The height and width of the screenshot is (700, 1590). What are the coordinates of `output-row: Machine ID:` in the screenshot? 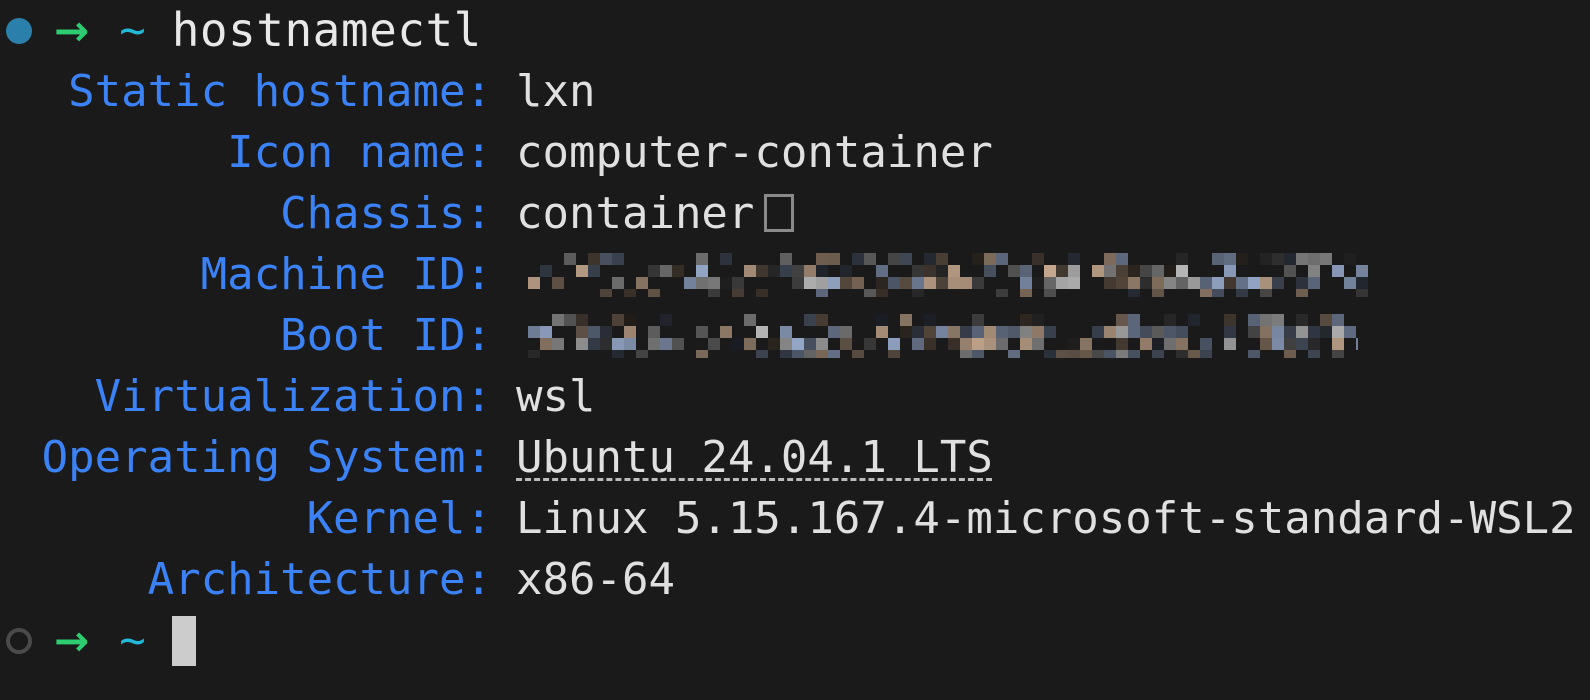 It's located at (795, 274).